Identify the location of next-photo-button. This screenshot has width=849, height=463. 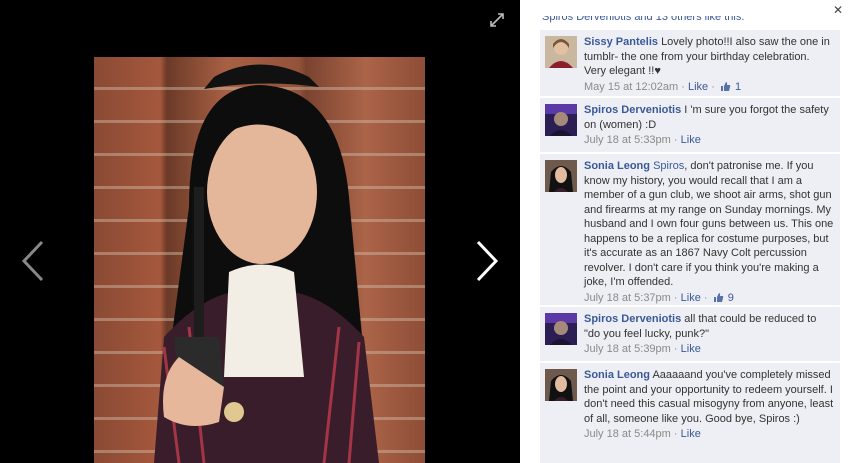
(487, 261).